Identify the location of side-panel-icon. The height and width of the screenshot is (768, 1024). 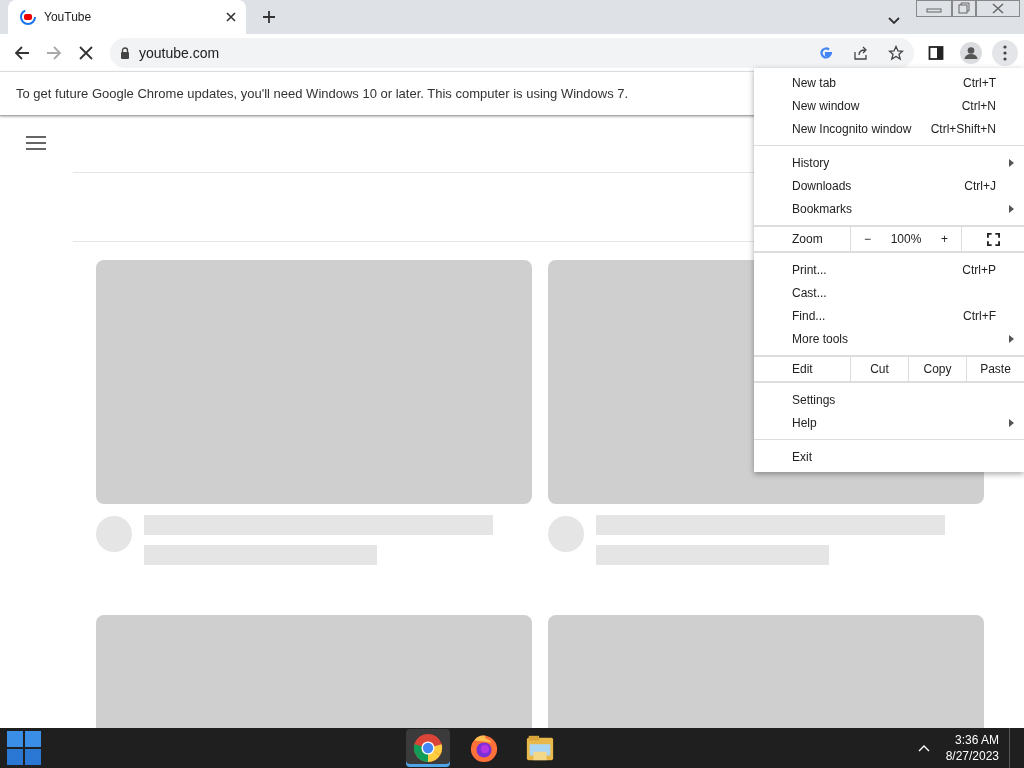
(936, 52).